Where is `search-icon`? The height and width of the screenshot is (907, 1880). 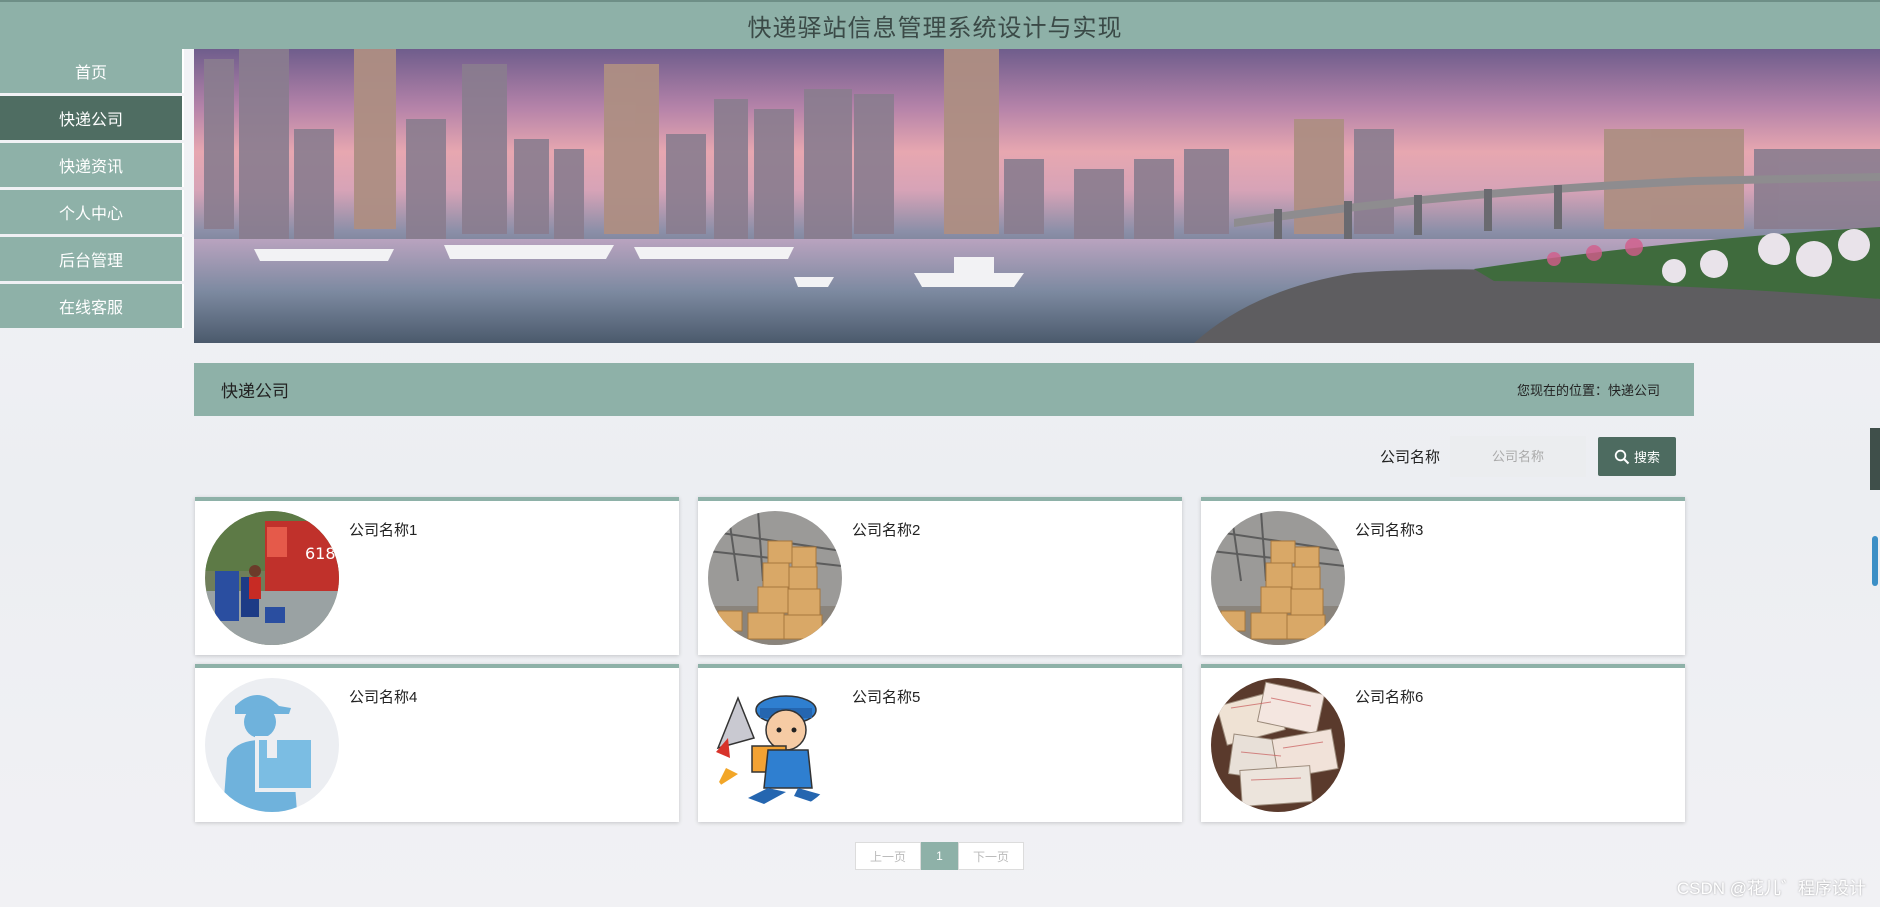
search-icon is located at coordinates (1622, 456).